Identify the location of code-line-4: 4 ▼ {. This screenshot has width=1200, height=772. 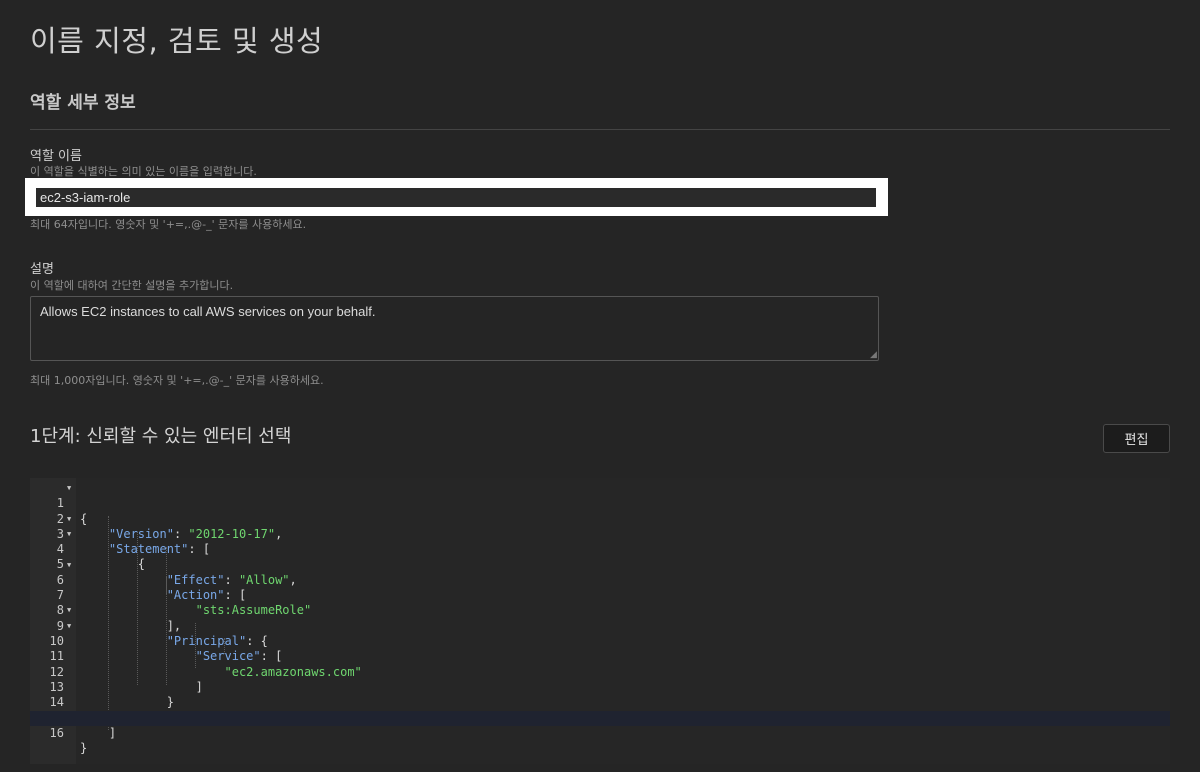
(600, 549).